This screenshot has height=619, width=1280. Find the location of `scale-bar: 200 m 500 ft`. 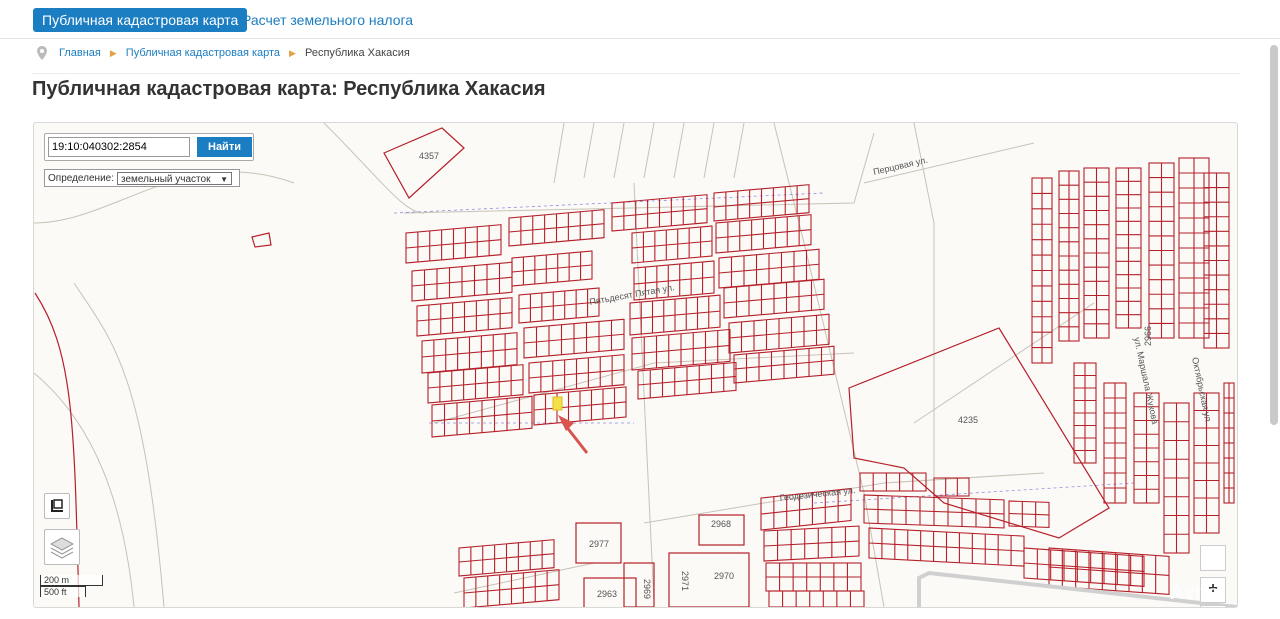

scale-bar: 200 m 500 ft is located at coordinates (71, 586).